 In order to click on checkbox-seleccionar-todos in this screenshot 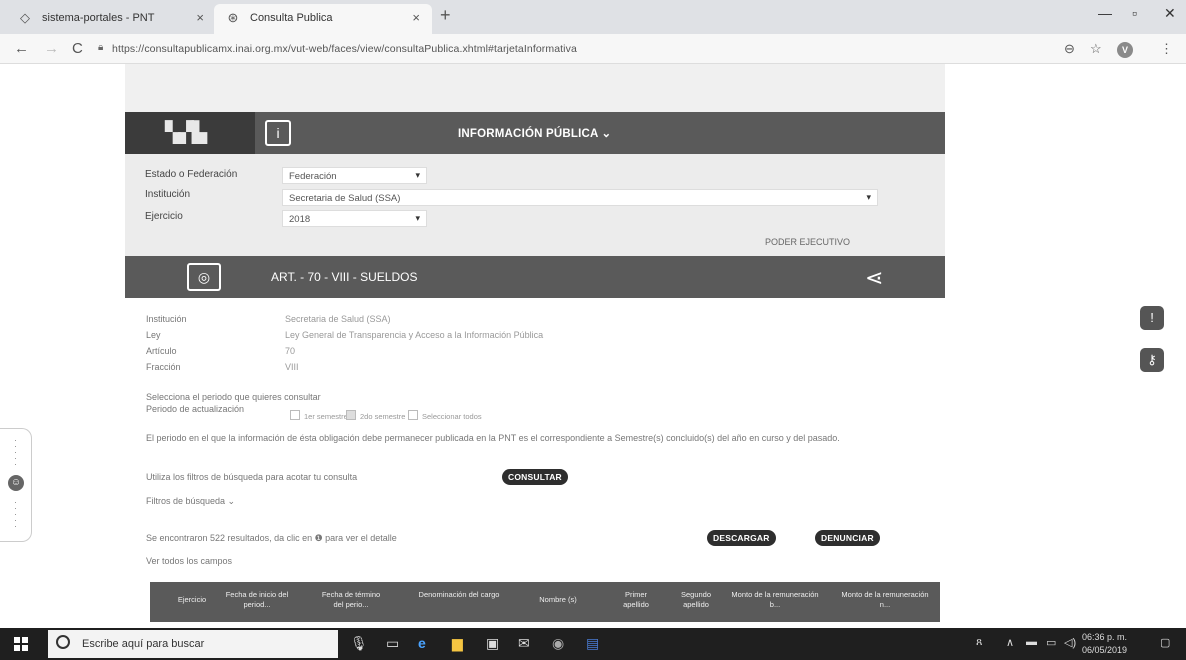, I will do `click(413, 415)`.